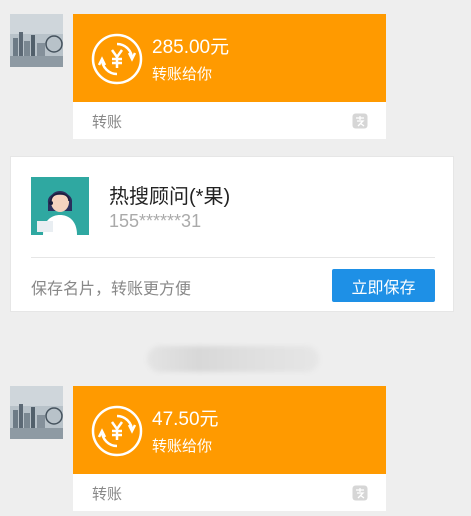 Image resolution: width=471 pixels, height=516 pixels. I want to click on support-agent-icon, so click(60, 206).